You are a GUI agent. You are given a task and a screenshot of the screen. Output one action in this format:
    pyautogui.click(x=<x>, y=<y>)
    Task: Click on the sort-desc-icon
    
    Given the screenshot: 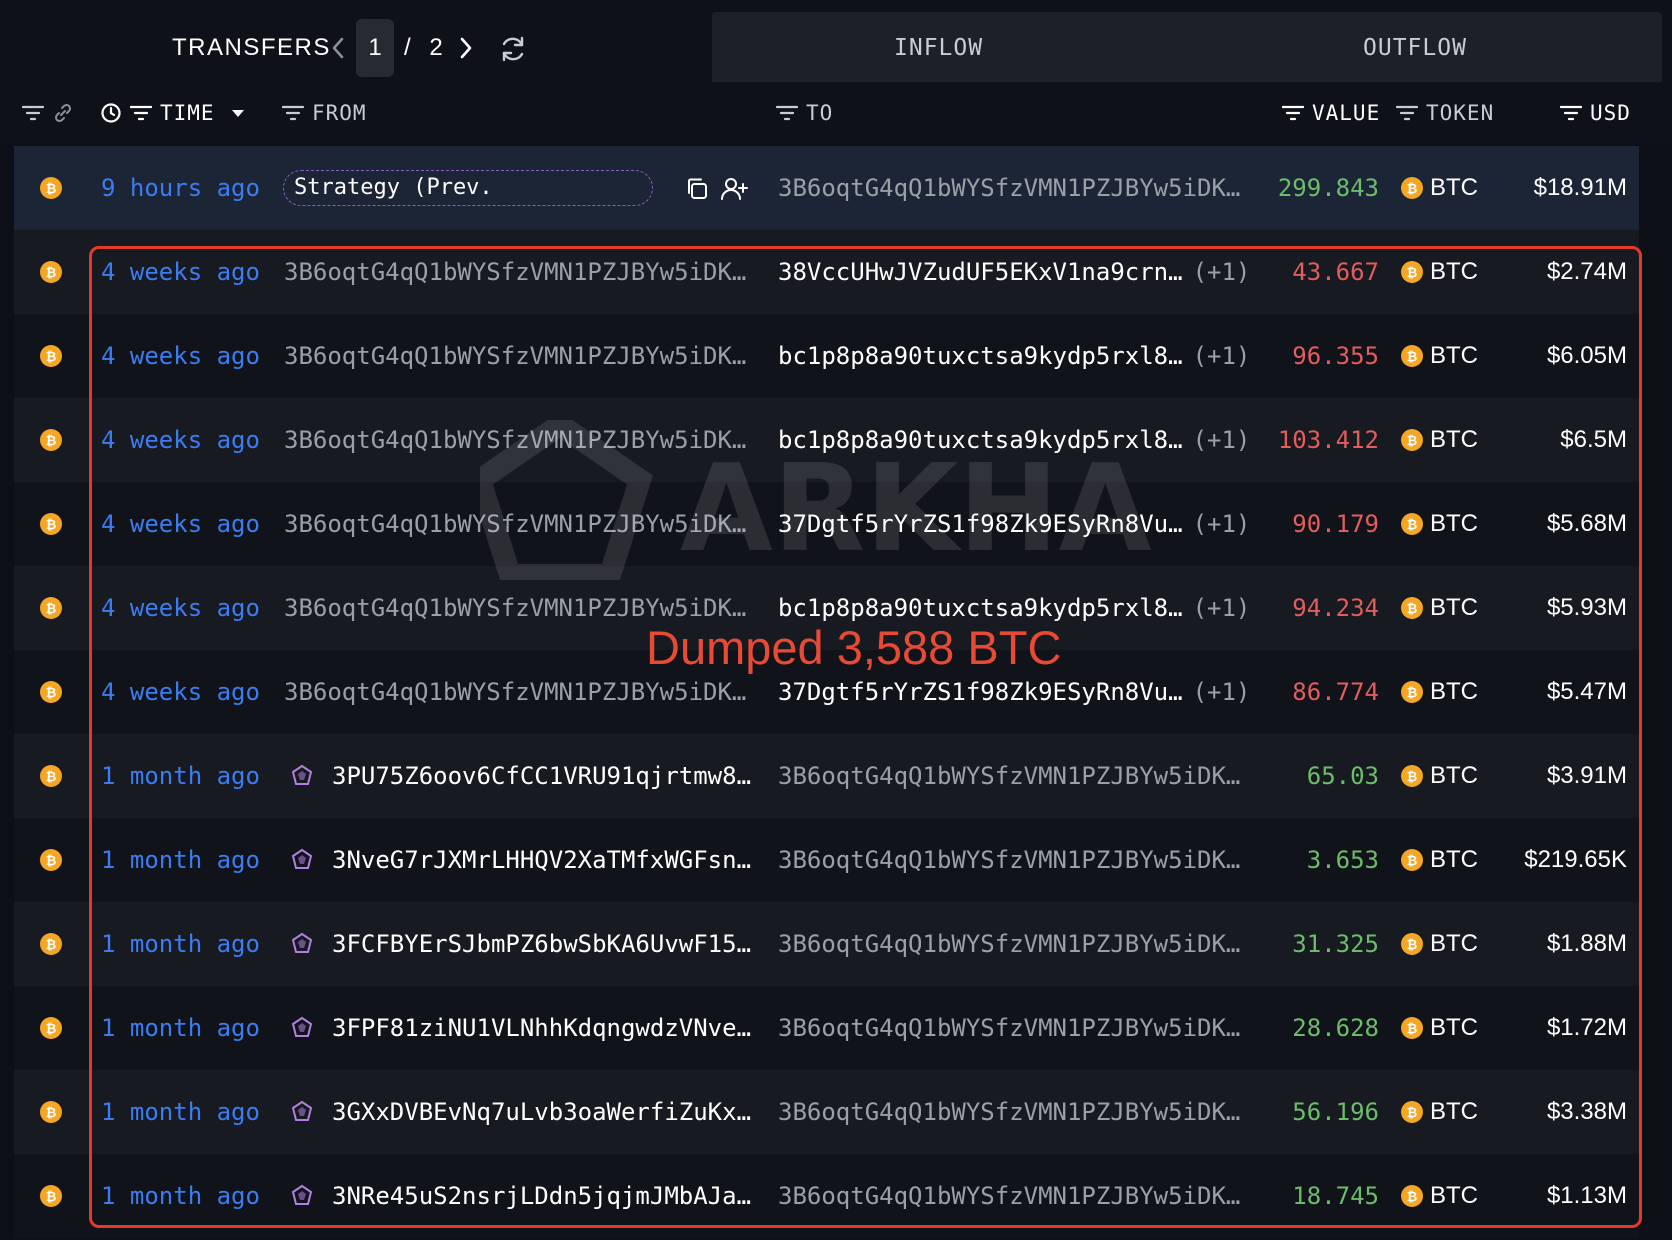 What is the action you would take?
    pyautogui.click(x=238, y=113)
    